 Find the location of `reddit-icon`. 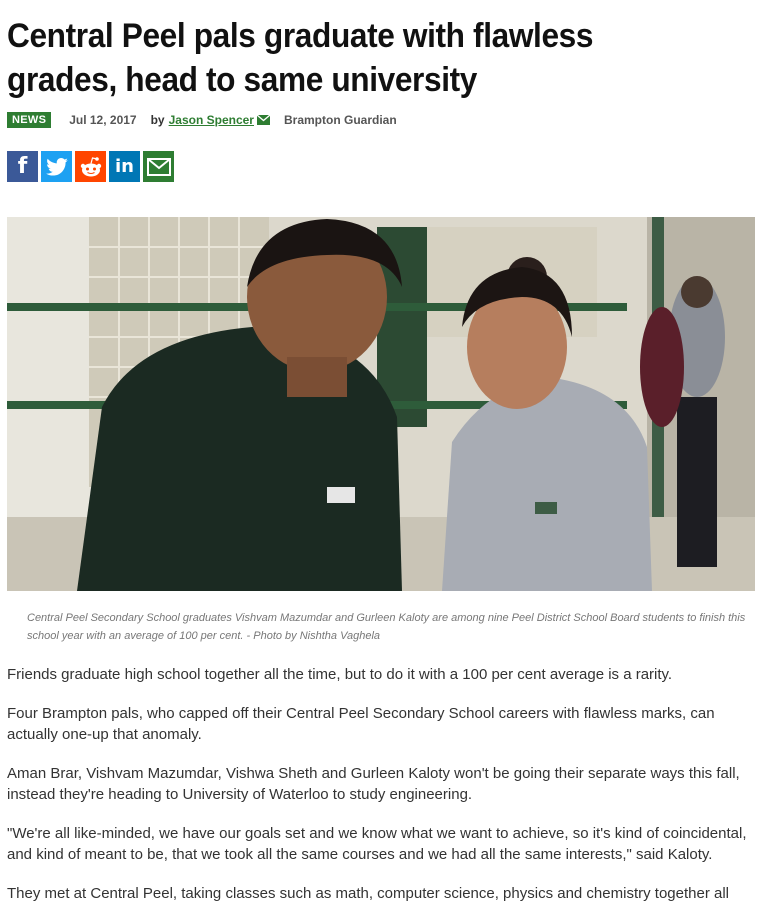

reddit-icon is located at coordinates (90, 166).